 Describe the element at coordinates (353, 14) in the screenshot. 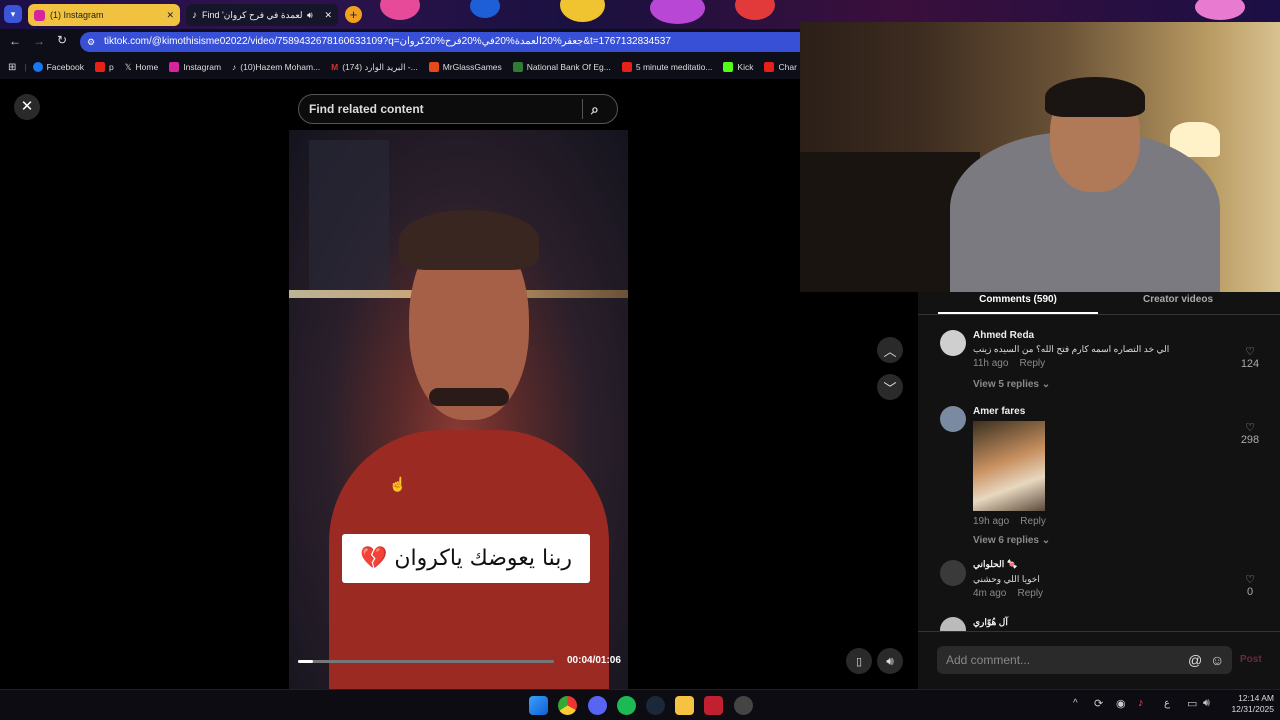

I see `new-tab-button: +` at that location.